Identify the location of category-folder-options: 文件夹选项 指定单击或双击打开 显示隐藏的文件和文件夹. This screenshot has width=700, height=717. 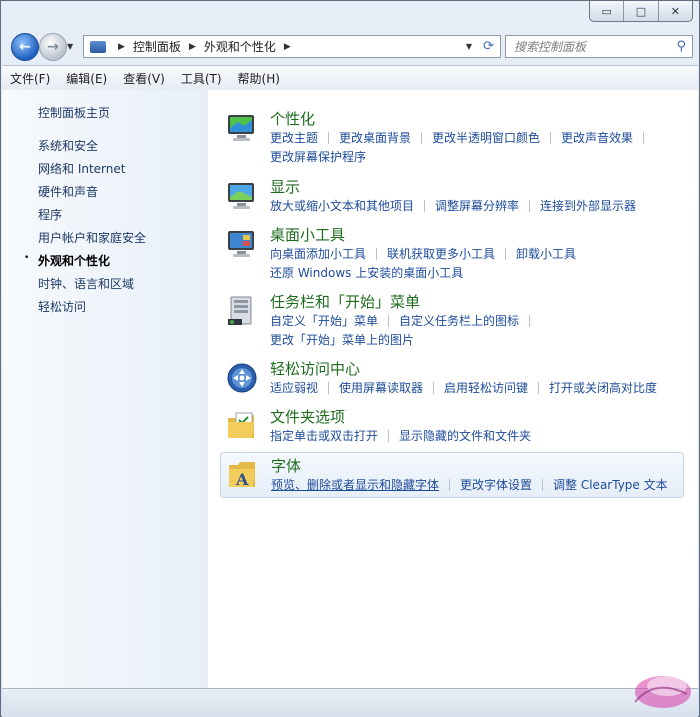
(452, 426).